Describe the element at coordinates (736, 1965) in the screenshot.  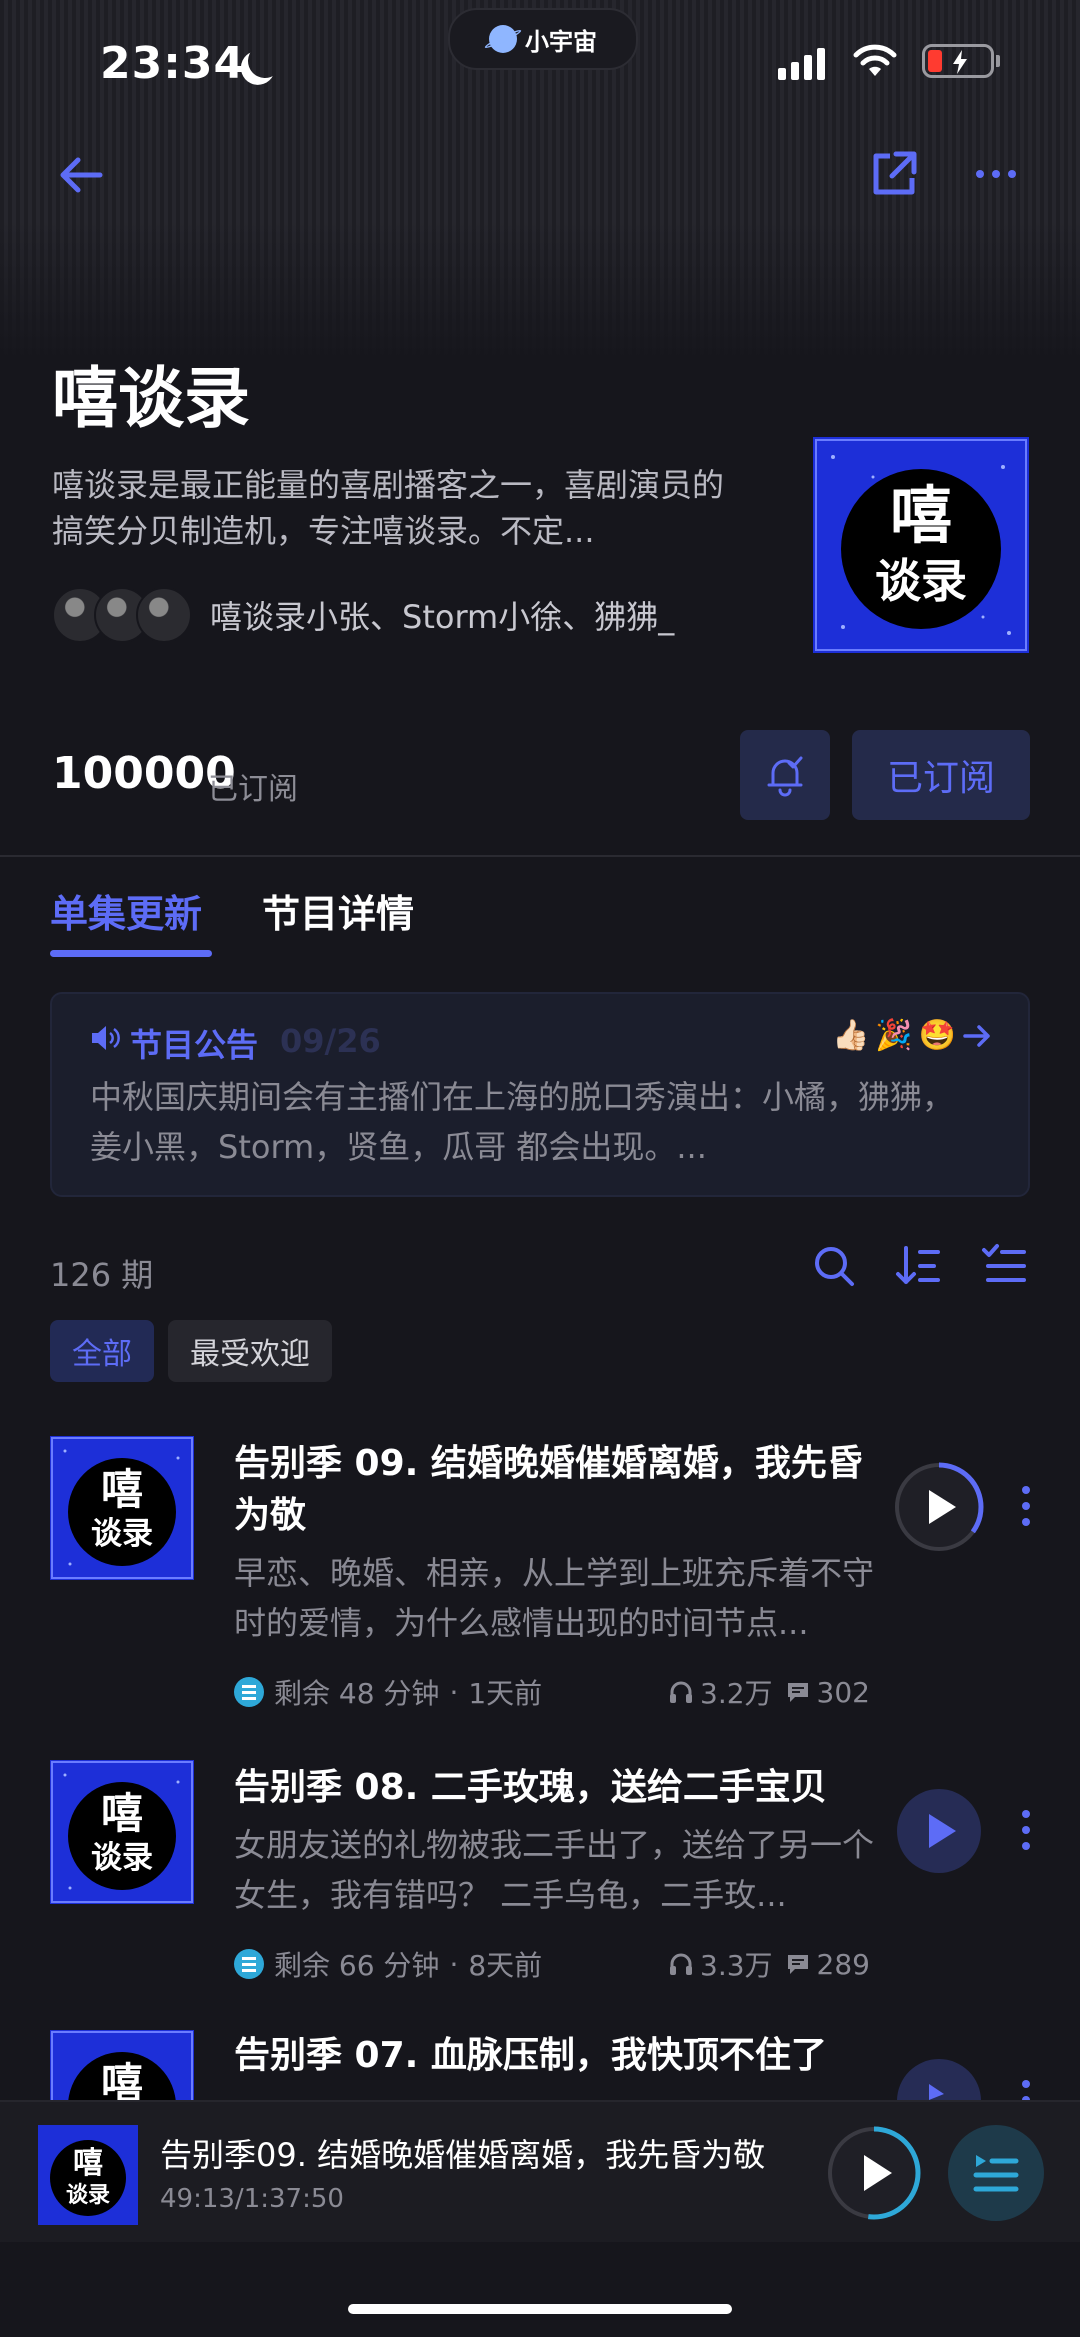
I see `episode-plays: 3.3万` at that location.